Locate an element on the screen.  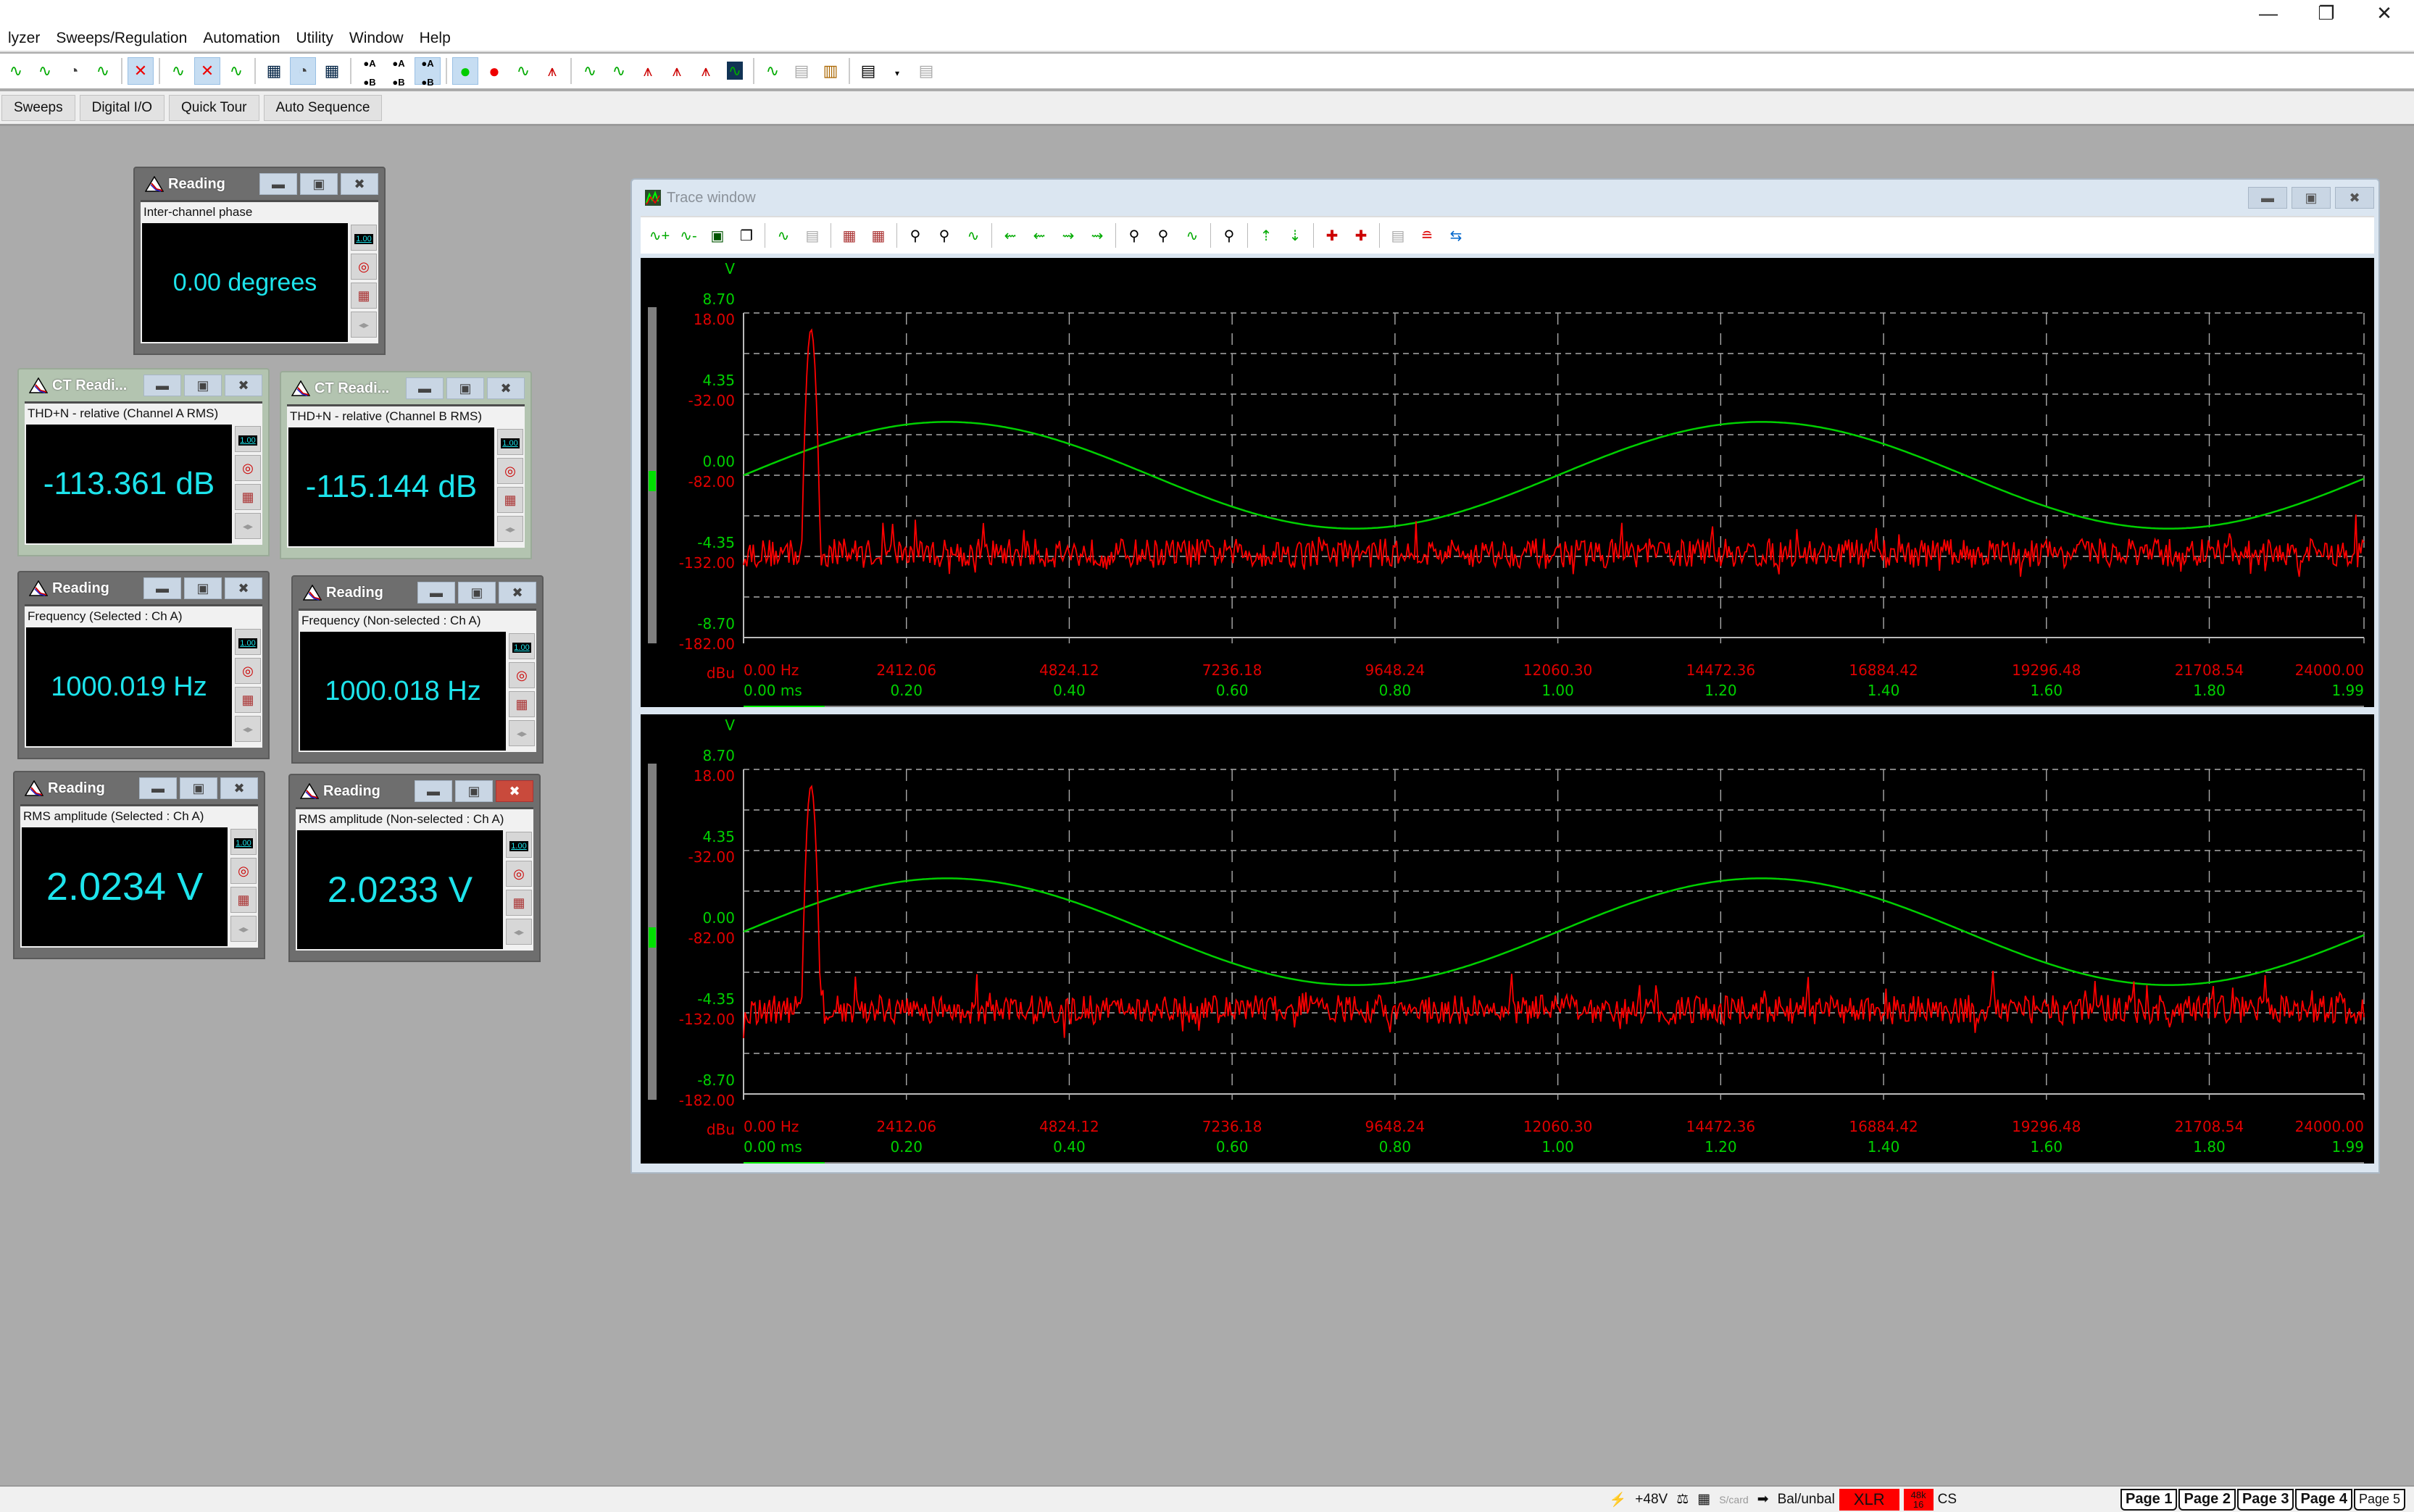
analyzer-display-button: ▦ is located at coordinates (274, 71).